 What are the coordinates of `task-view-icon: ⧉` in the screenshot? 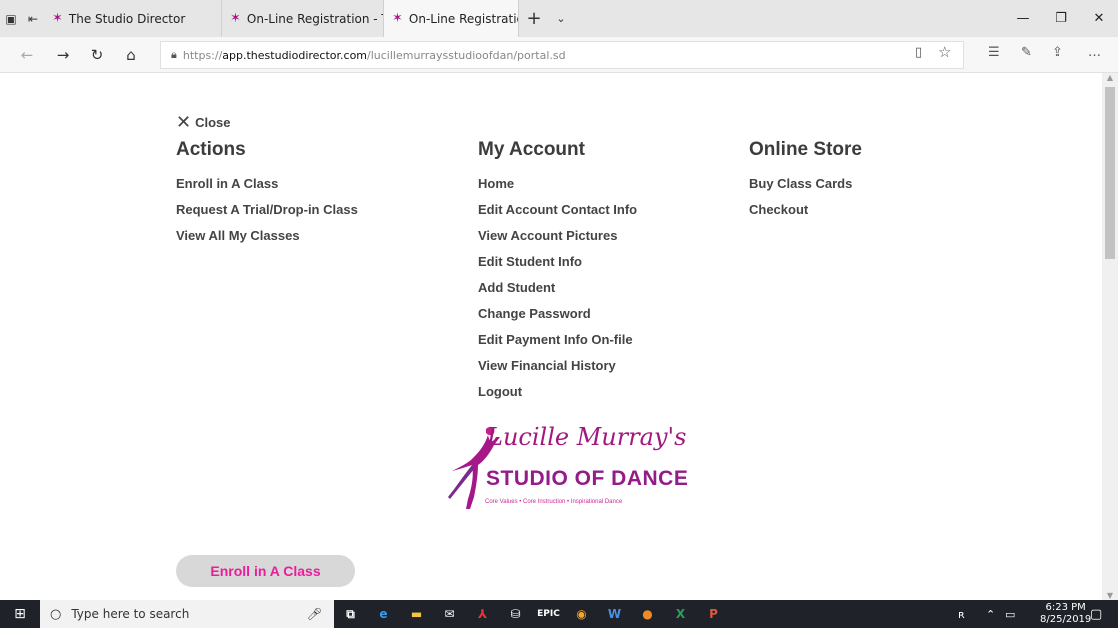 It's located at (350, 614).